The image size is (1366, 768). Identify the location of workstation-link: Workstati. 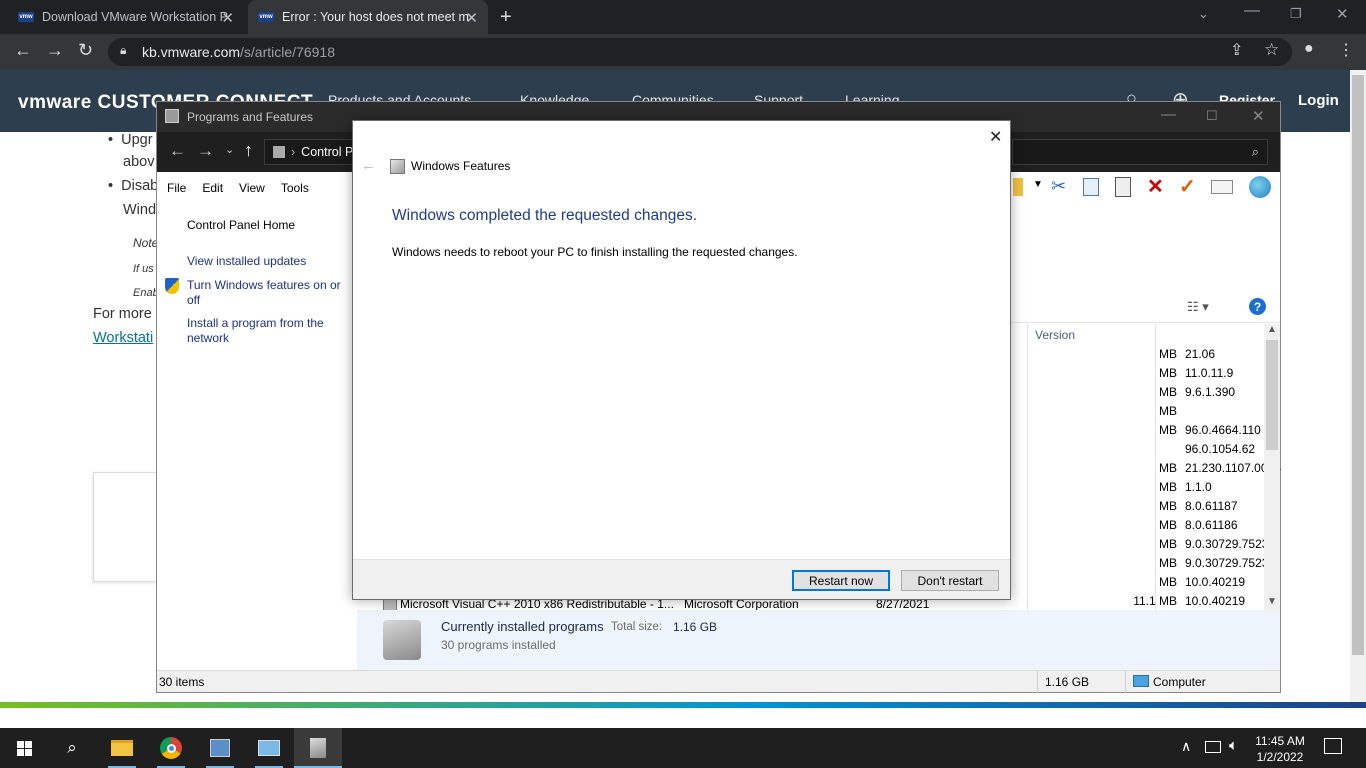
(123, 338).